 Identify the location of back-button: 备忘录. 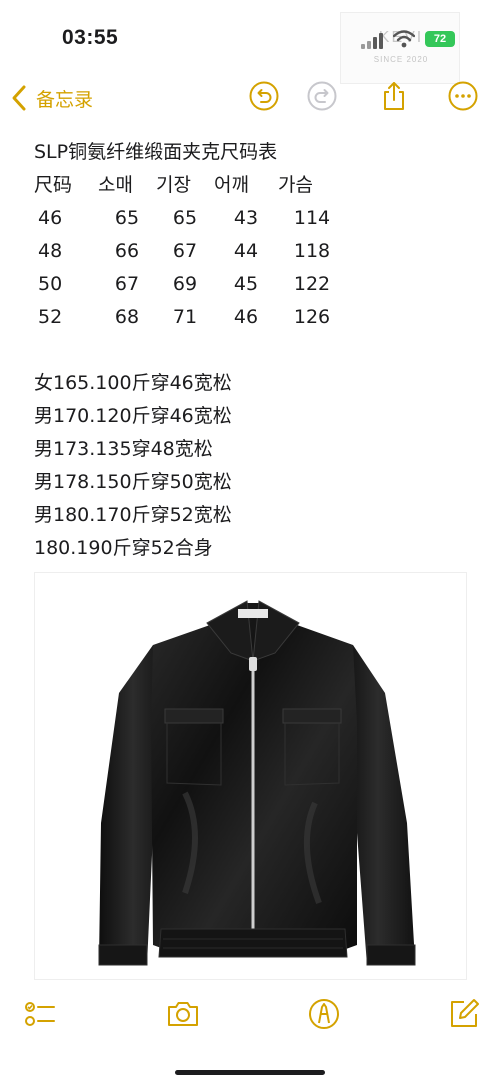
(51, 98).